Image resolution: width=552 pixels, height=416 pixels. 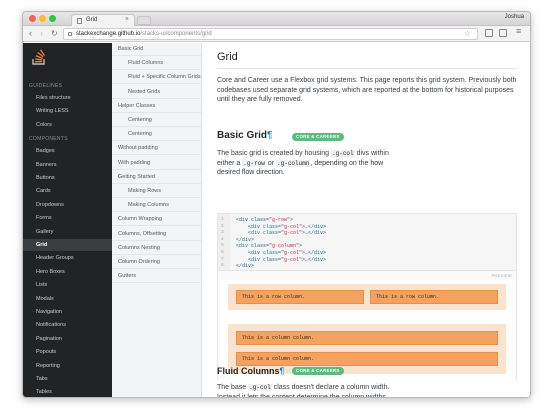 I want to click on subnav-item-helper-classes: Helper Classes, so click(x=156, y=106).